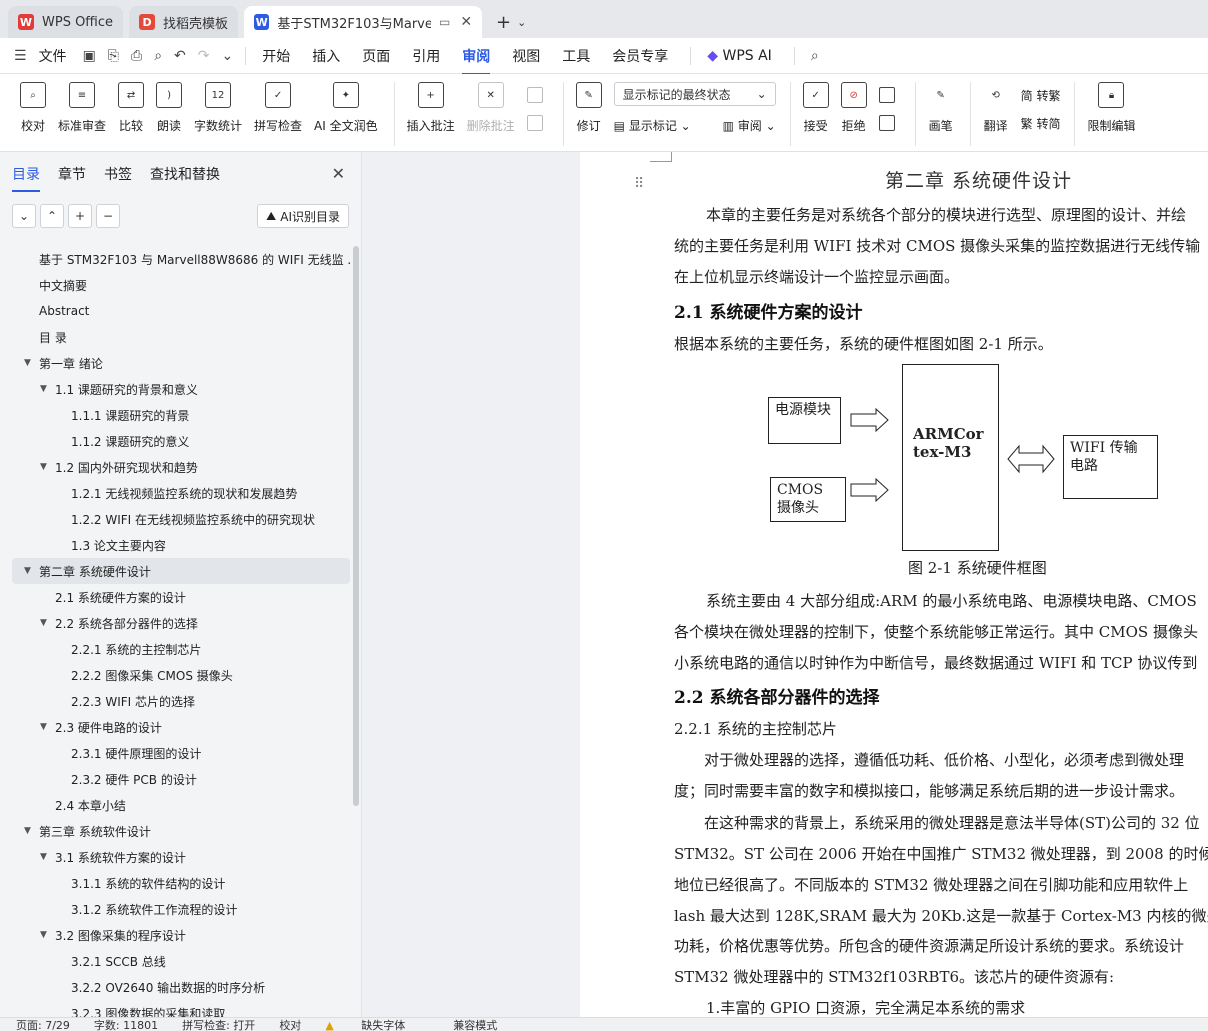 The image size is (1208, 1031). Describe the element at coordinates (815, 56) in the screenshot. I see `search-icon: ⌕` at that location.